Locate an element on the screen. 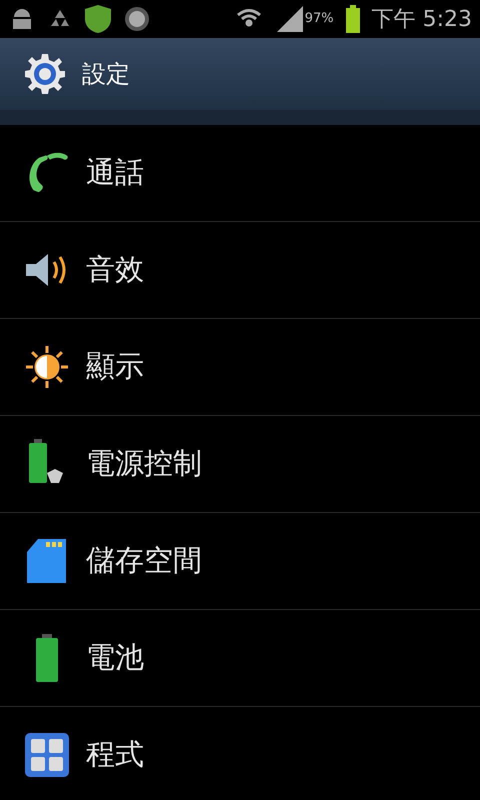 The image size is (480, 800). circle-icon is located at coordinates (137, 19).